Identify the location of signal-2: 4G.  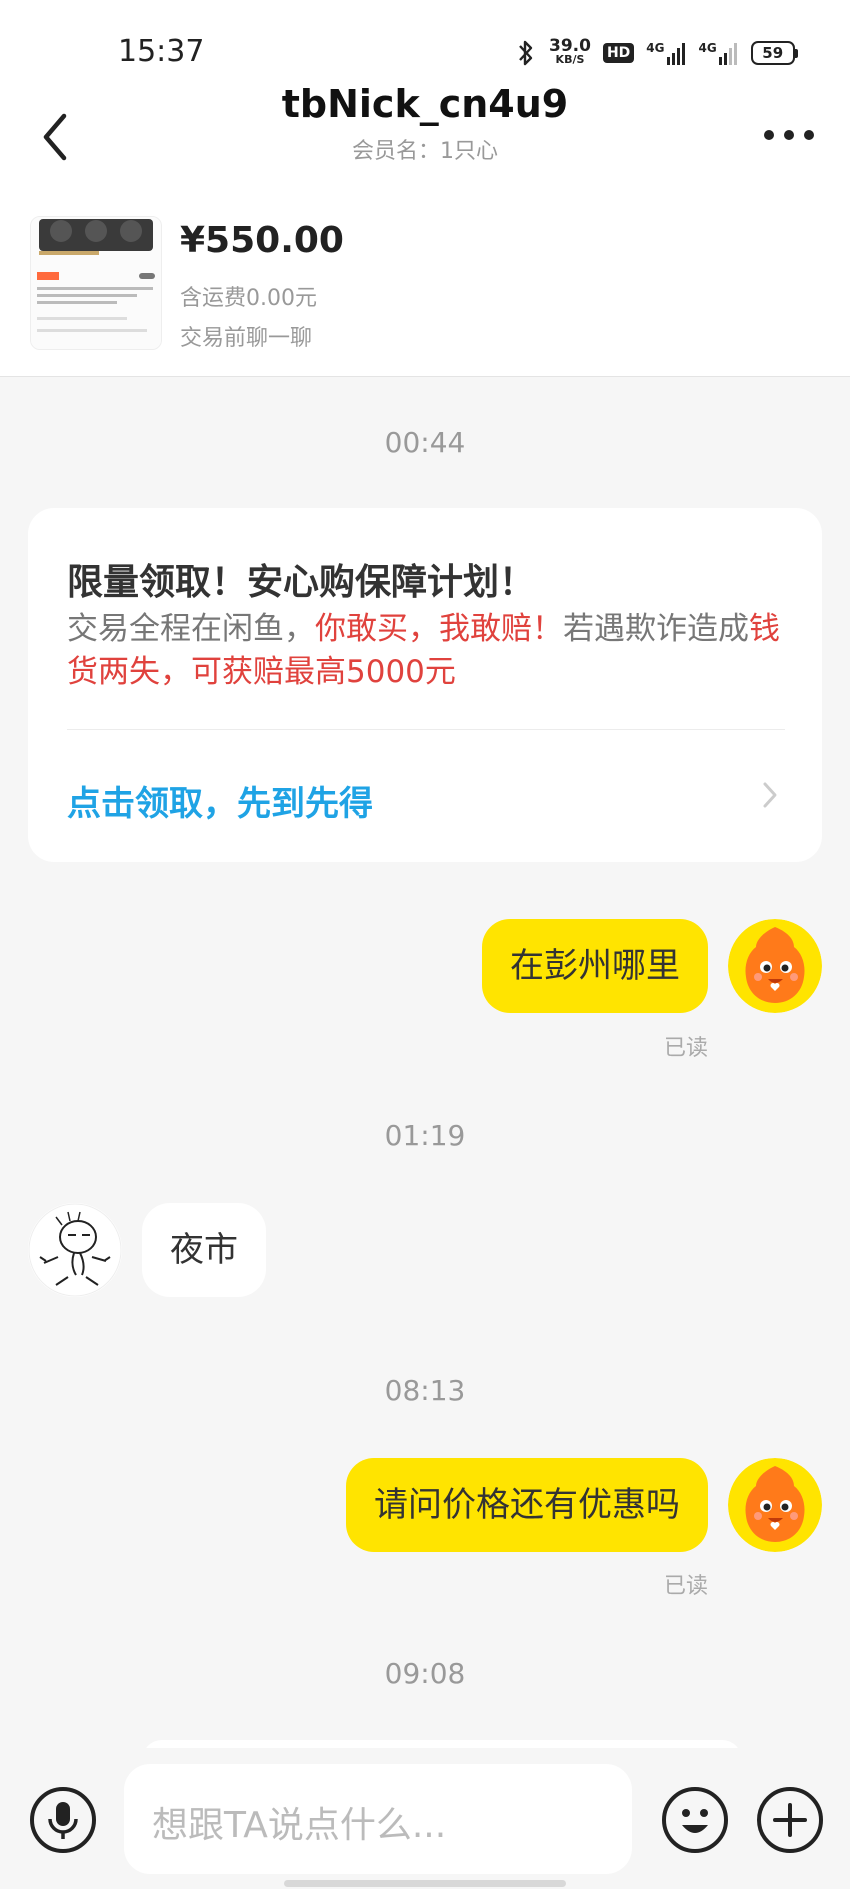
(719, 53).